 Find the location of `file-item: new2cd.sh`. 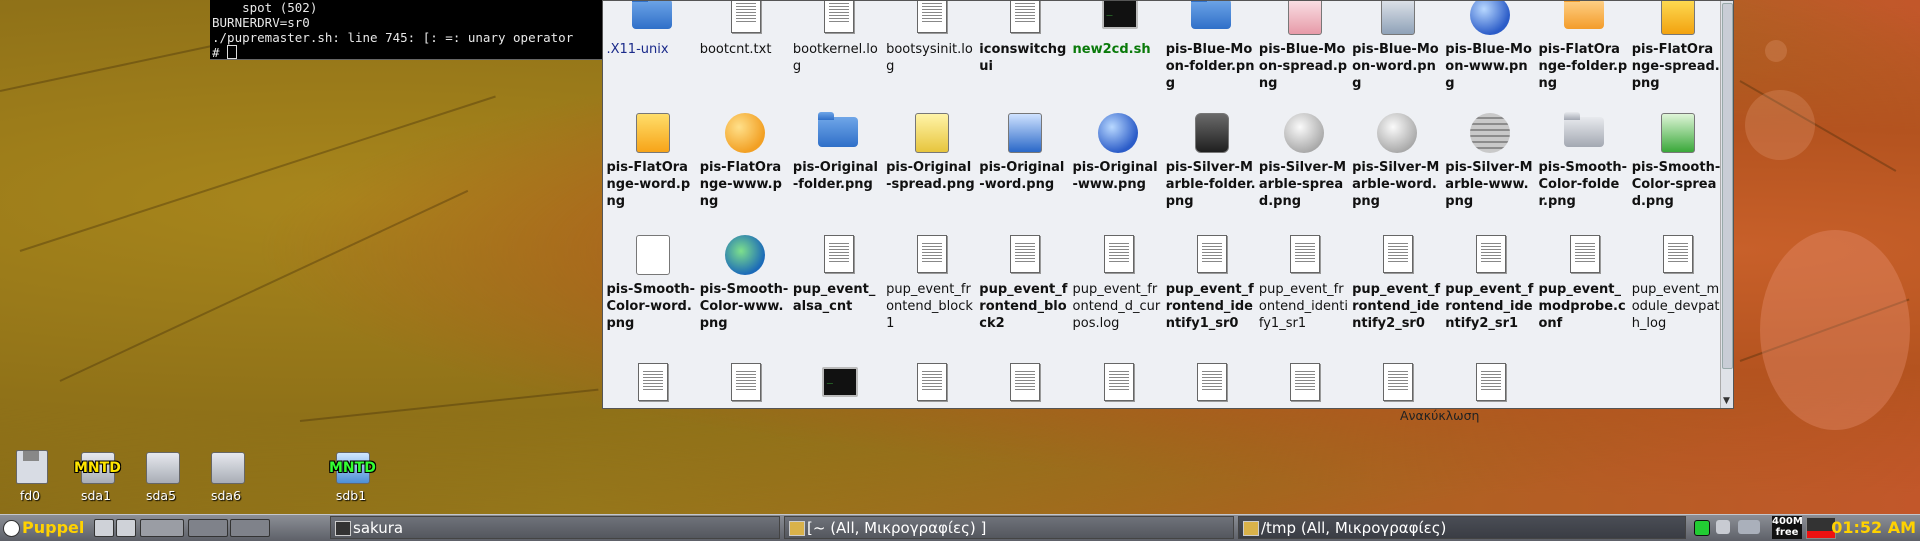

file-item: new2cd.sh is located at coordinates (1117, 29).